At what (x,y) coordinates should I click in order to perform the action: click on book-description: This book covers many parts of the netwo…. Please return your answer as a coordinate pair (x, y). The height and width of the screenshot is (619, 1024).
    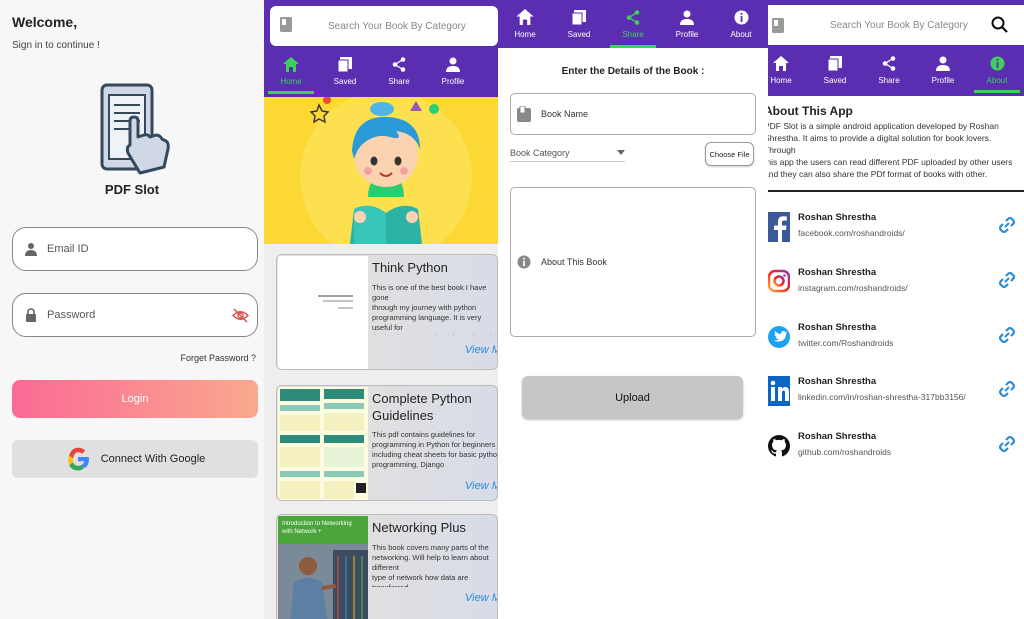
    Looking at the image, I should click on (430, 565).